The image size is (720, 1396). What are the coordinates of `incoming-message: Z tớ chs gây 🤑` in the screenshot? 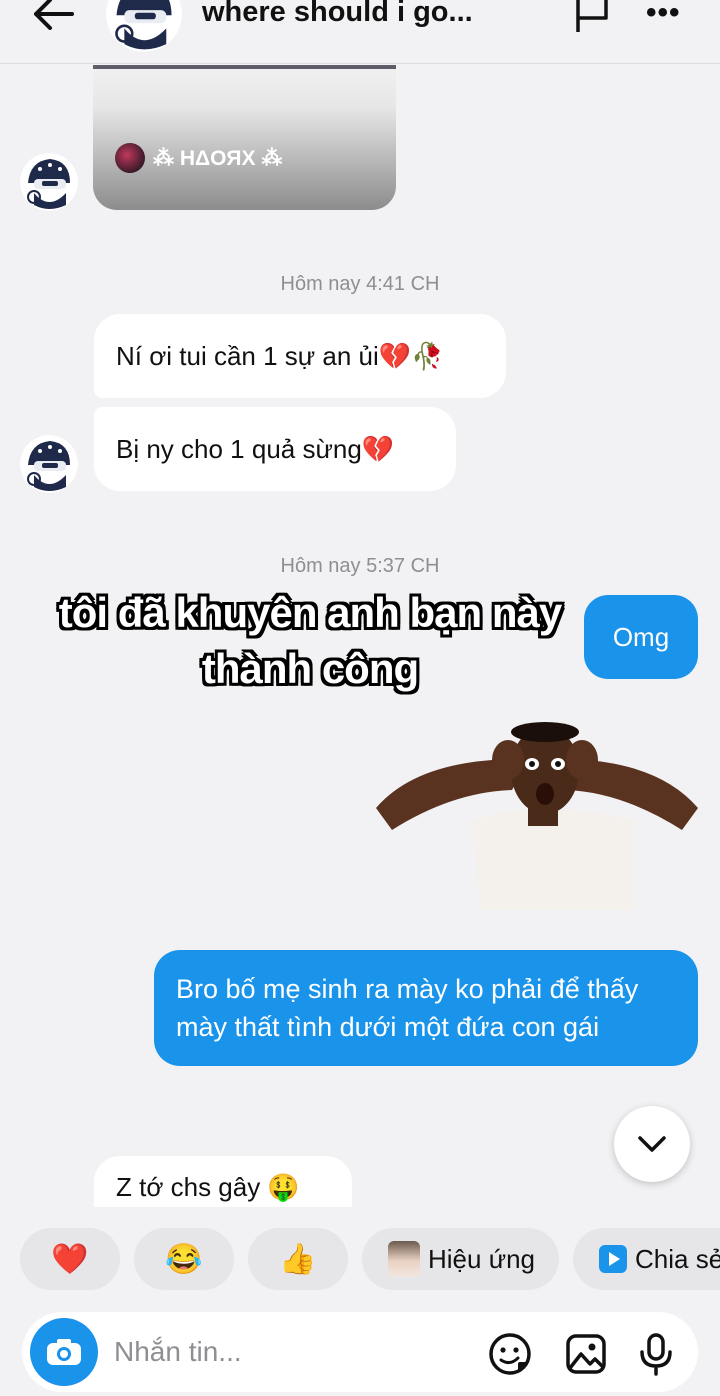 It's located at (223, 1181).